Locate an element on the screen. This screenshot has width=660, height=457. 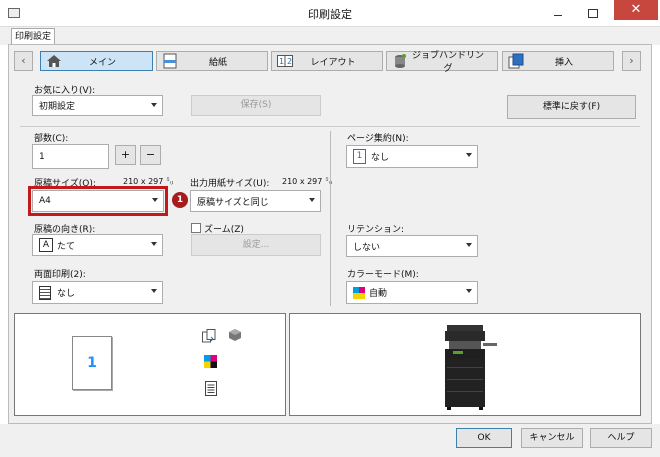
save-button: 保存(S) is located at coordinates (256, 105).